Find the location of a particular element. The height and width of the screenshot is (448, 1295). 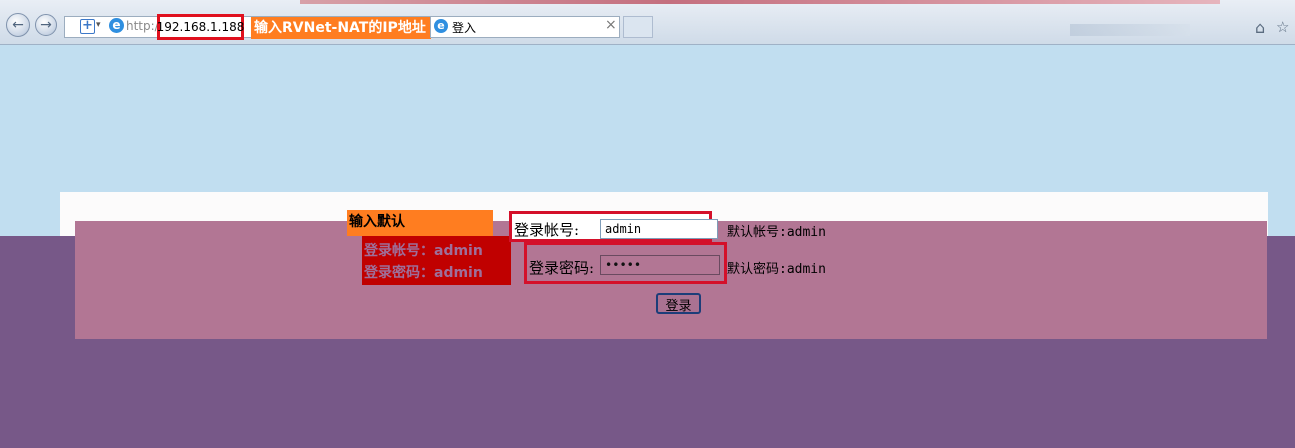

username-label: 登录帐号: is located at coordinates (547, 230).